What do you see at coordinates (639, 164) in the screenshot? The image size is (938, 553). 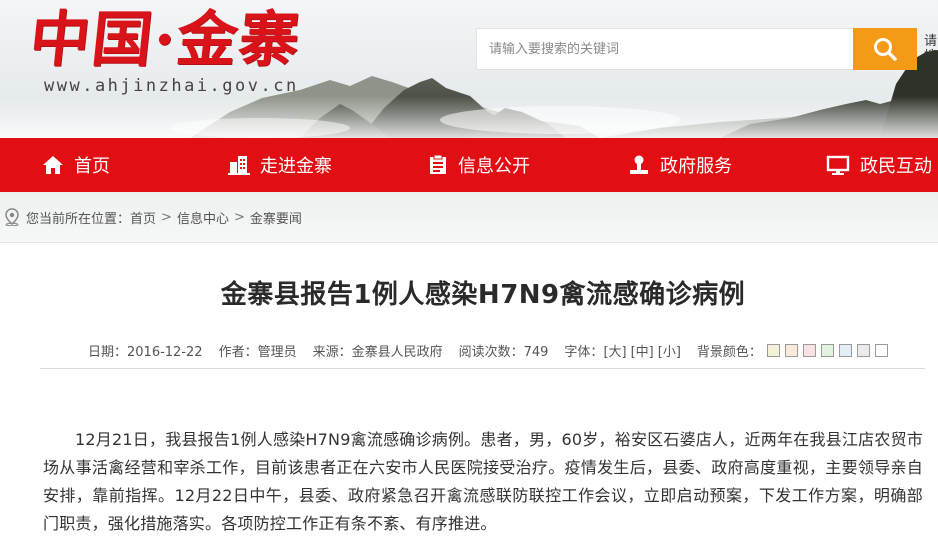 I see `person-service-icon` at bounding box center [639, 164].